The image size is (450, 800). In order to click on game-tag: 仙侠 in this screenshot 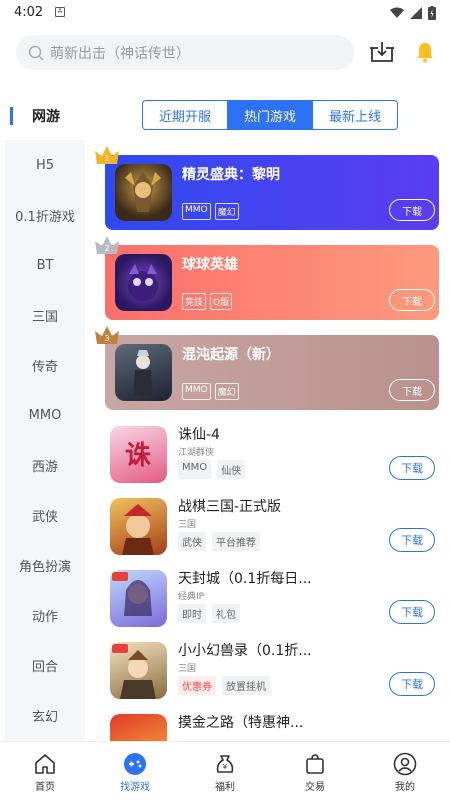, I will do `click(231, 469)`.